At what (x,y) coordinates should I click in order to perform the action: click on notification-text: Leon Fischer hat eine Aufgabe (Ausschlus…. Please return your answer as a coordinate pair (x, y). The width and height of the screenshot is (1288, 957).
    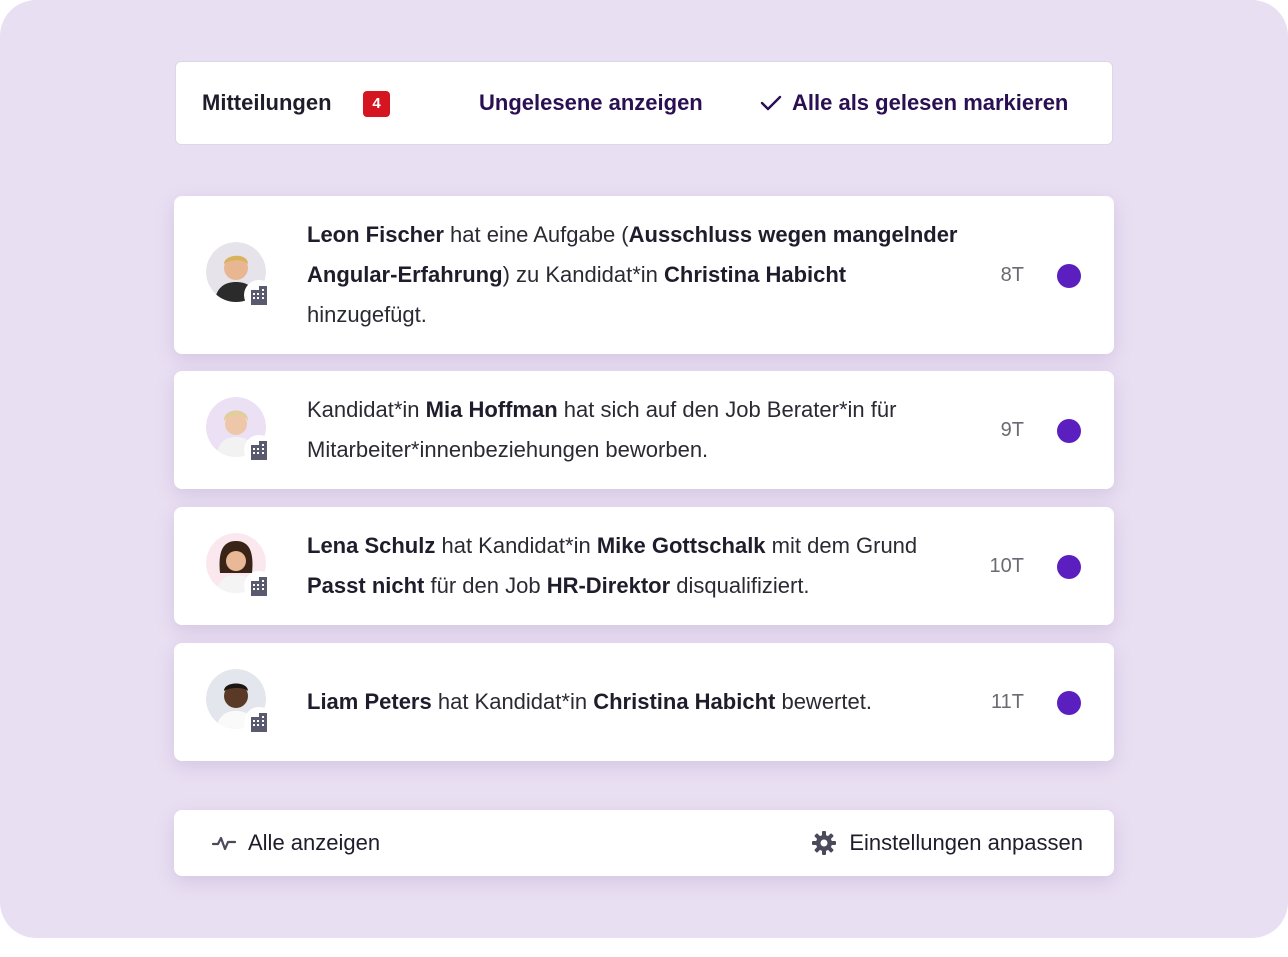
    Looking at the image, I should click on (632, 274).